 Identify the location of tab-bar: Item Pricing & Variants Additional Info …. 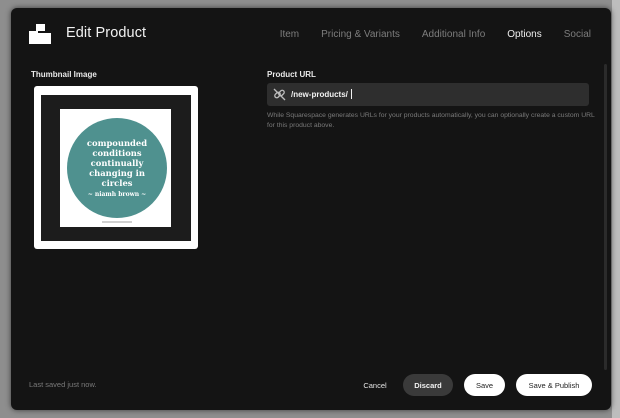
(434, 37).